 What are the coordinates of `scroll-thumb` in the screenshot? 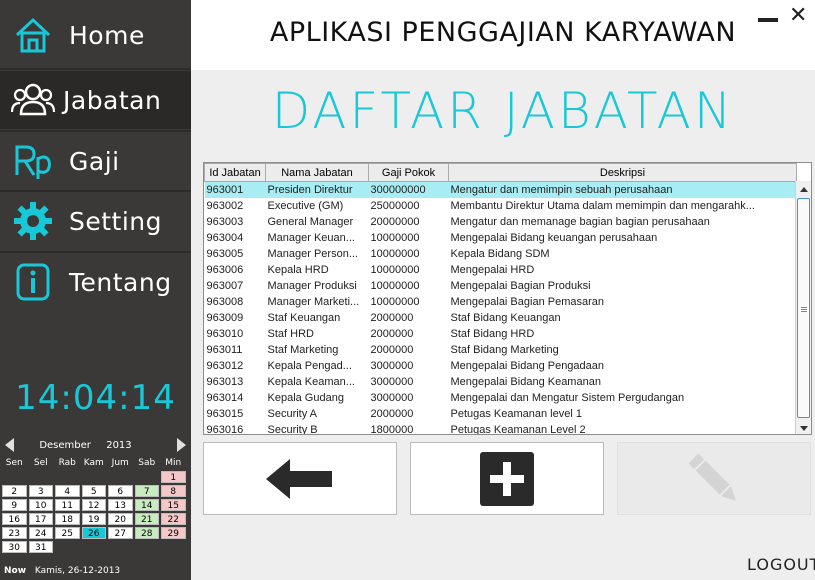 It's located at (803, 308).